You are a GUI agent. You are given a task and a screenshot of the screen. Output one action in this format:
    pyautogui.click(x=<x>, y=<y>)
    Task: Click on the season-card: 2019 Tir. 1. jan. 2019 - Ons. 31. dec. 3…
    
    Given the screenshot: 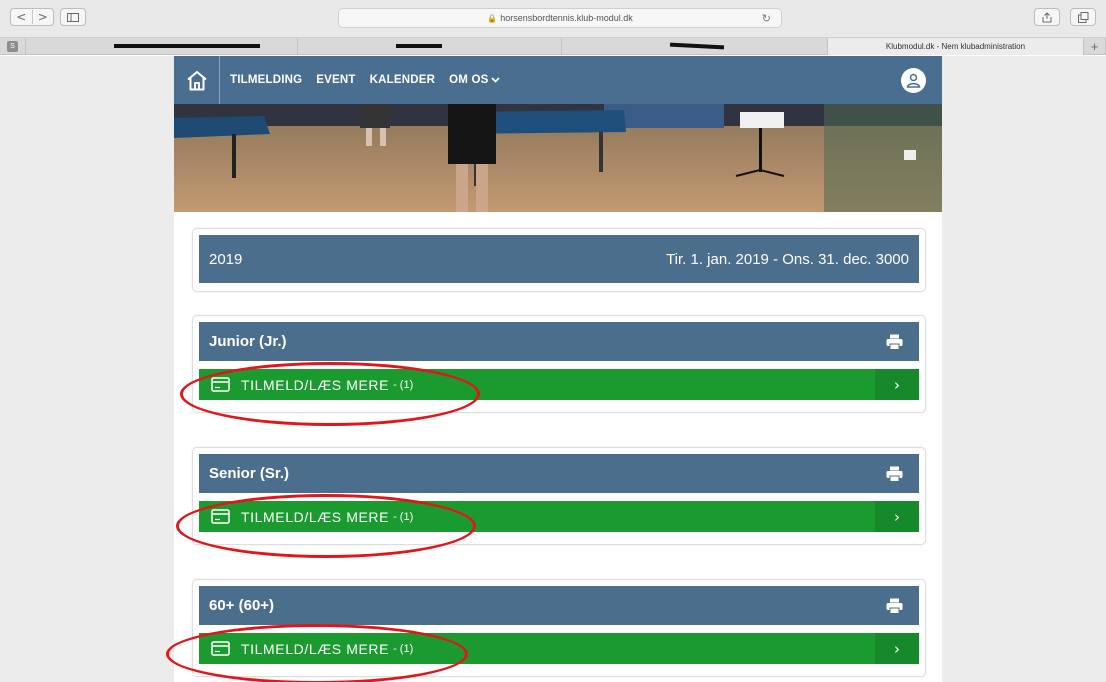 What is the action you would take?
    pyautogui.click(x=559, y=260)
    